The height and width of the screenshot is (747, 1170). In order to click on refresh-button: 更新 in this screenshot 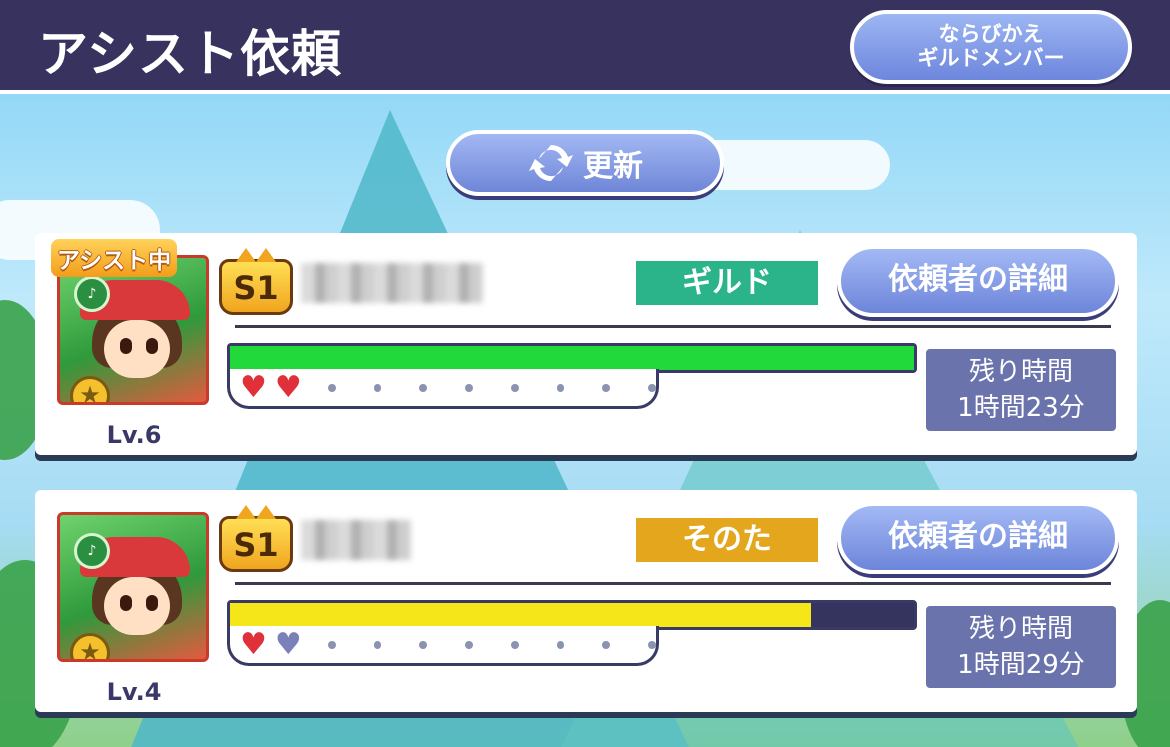, I will do `click(585, 163)`.